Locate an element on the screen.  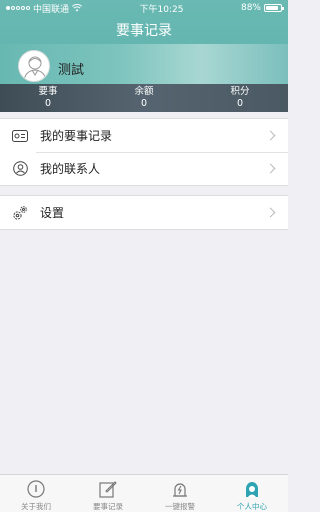
menu-group-settings: 设置 is located at coordinates (144, 212).